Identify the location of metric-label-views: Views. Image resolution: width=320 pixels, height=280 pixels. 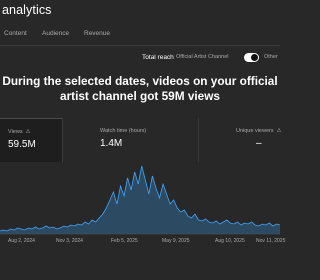
(15, 132).